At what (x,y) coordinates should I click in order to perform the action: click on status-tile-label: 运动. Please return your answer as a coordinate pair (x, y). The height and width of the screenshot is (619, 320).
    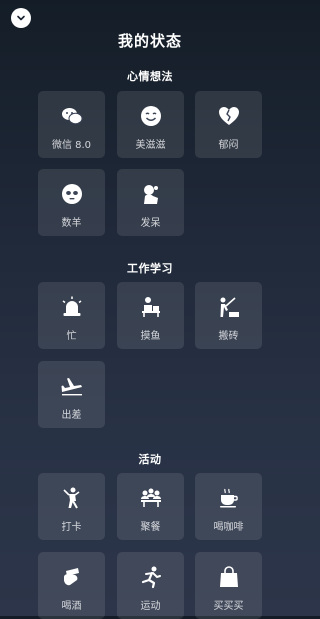
    Looking at the image, I should click on (150, 606).